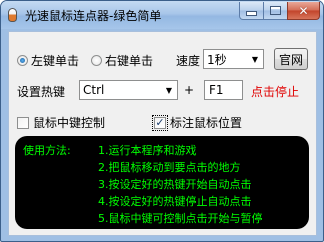  What do you see at coordinates (175, 184) in the screenshot?
I see `instruction-step: 3.按设定好的热键开始自动点击` at bounding box center [175, 184].